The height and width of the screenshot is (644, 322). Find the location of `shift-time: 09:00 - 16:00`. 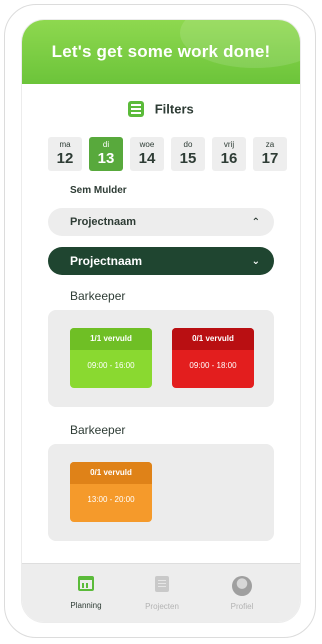

shift-time: 09:00 - 16:00 is located at coordinates (111, 365).